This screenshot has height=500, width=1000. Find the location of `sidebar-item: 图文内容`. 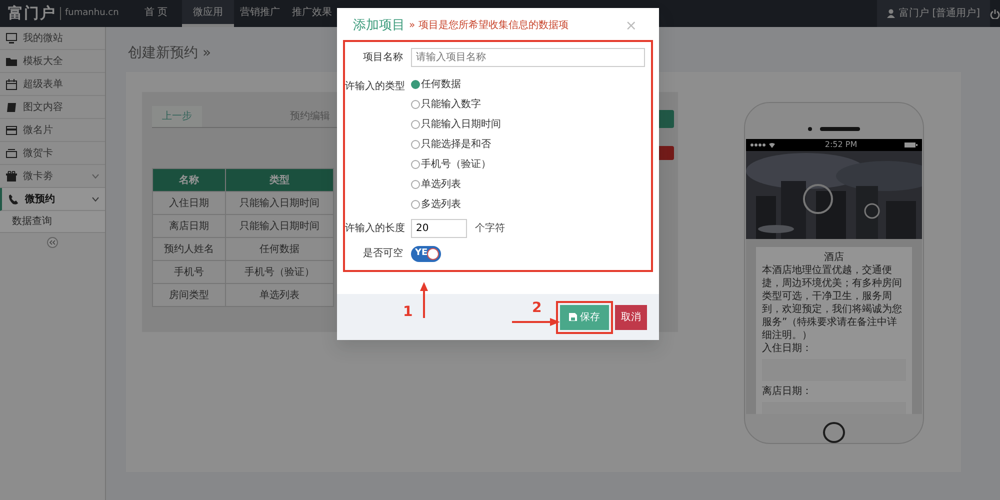

sidebar-item: 图文内容 is located at coordinates (52, 107).